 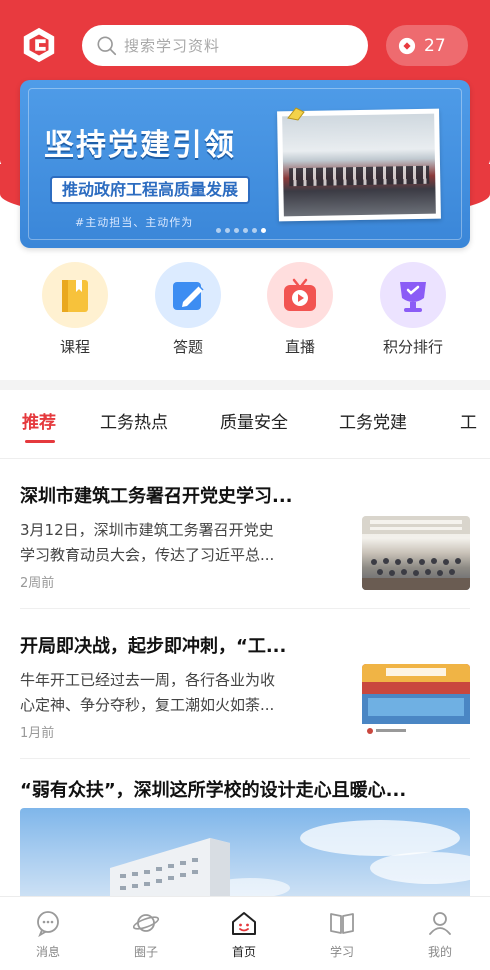 What do you see at coordinates (75, 295) in the screenshot?
I see `book-icon` at bounding box center [75, 295].